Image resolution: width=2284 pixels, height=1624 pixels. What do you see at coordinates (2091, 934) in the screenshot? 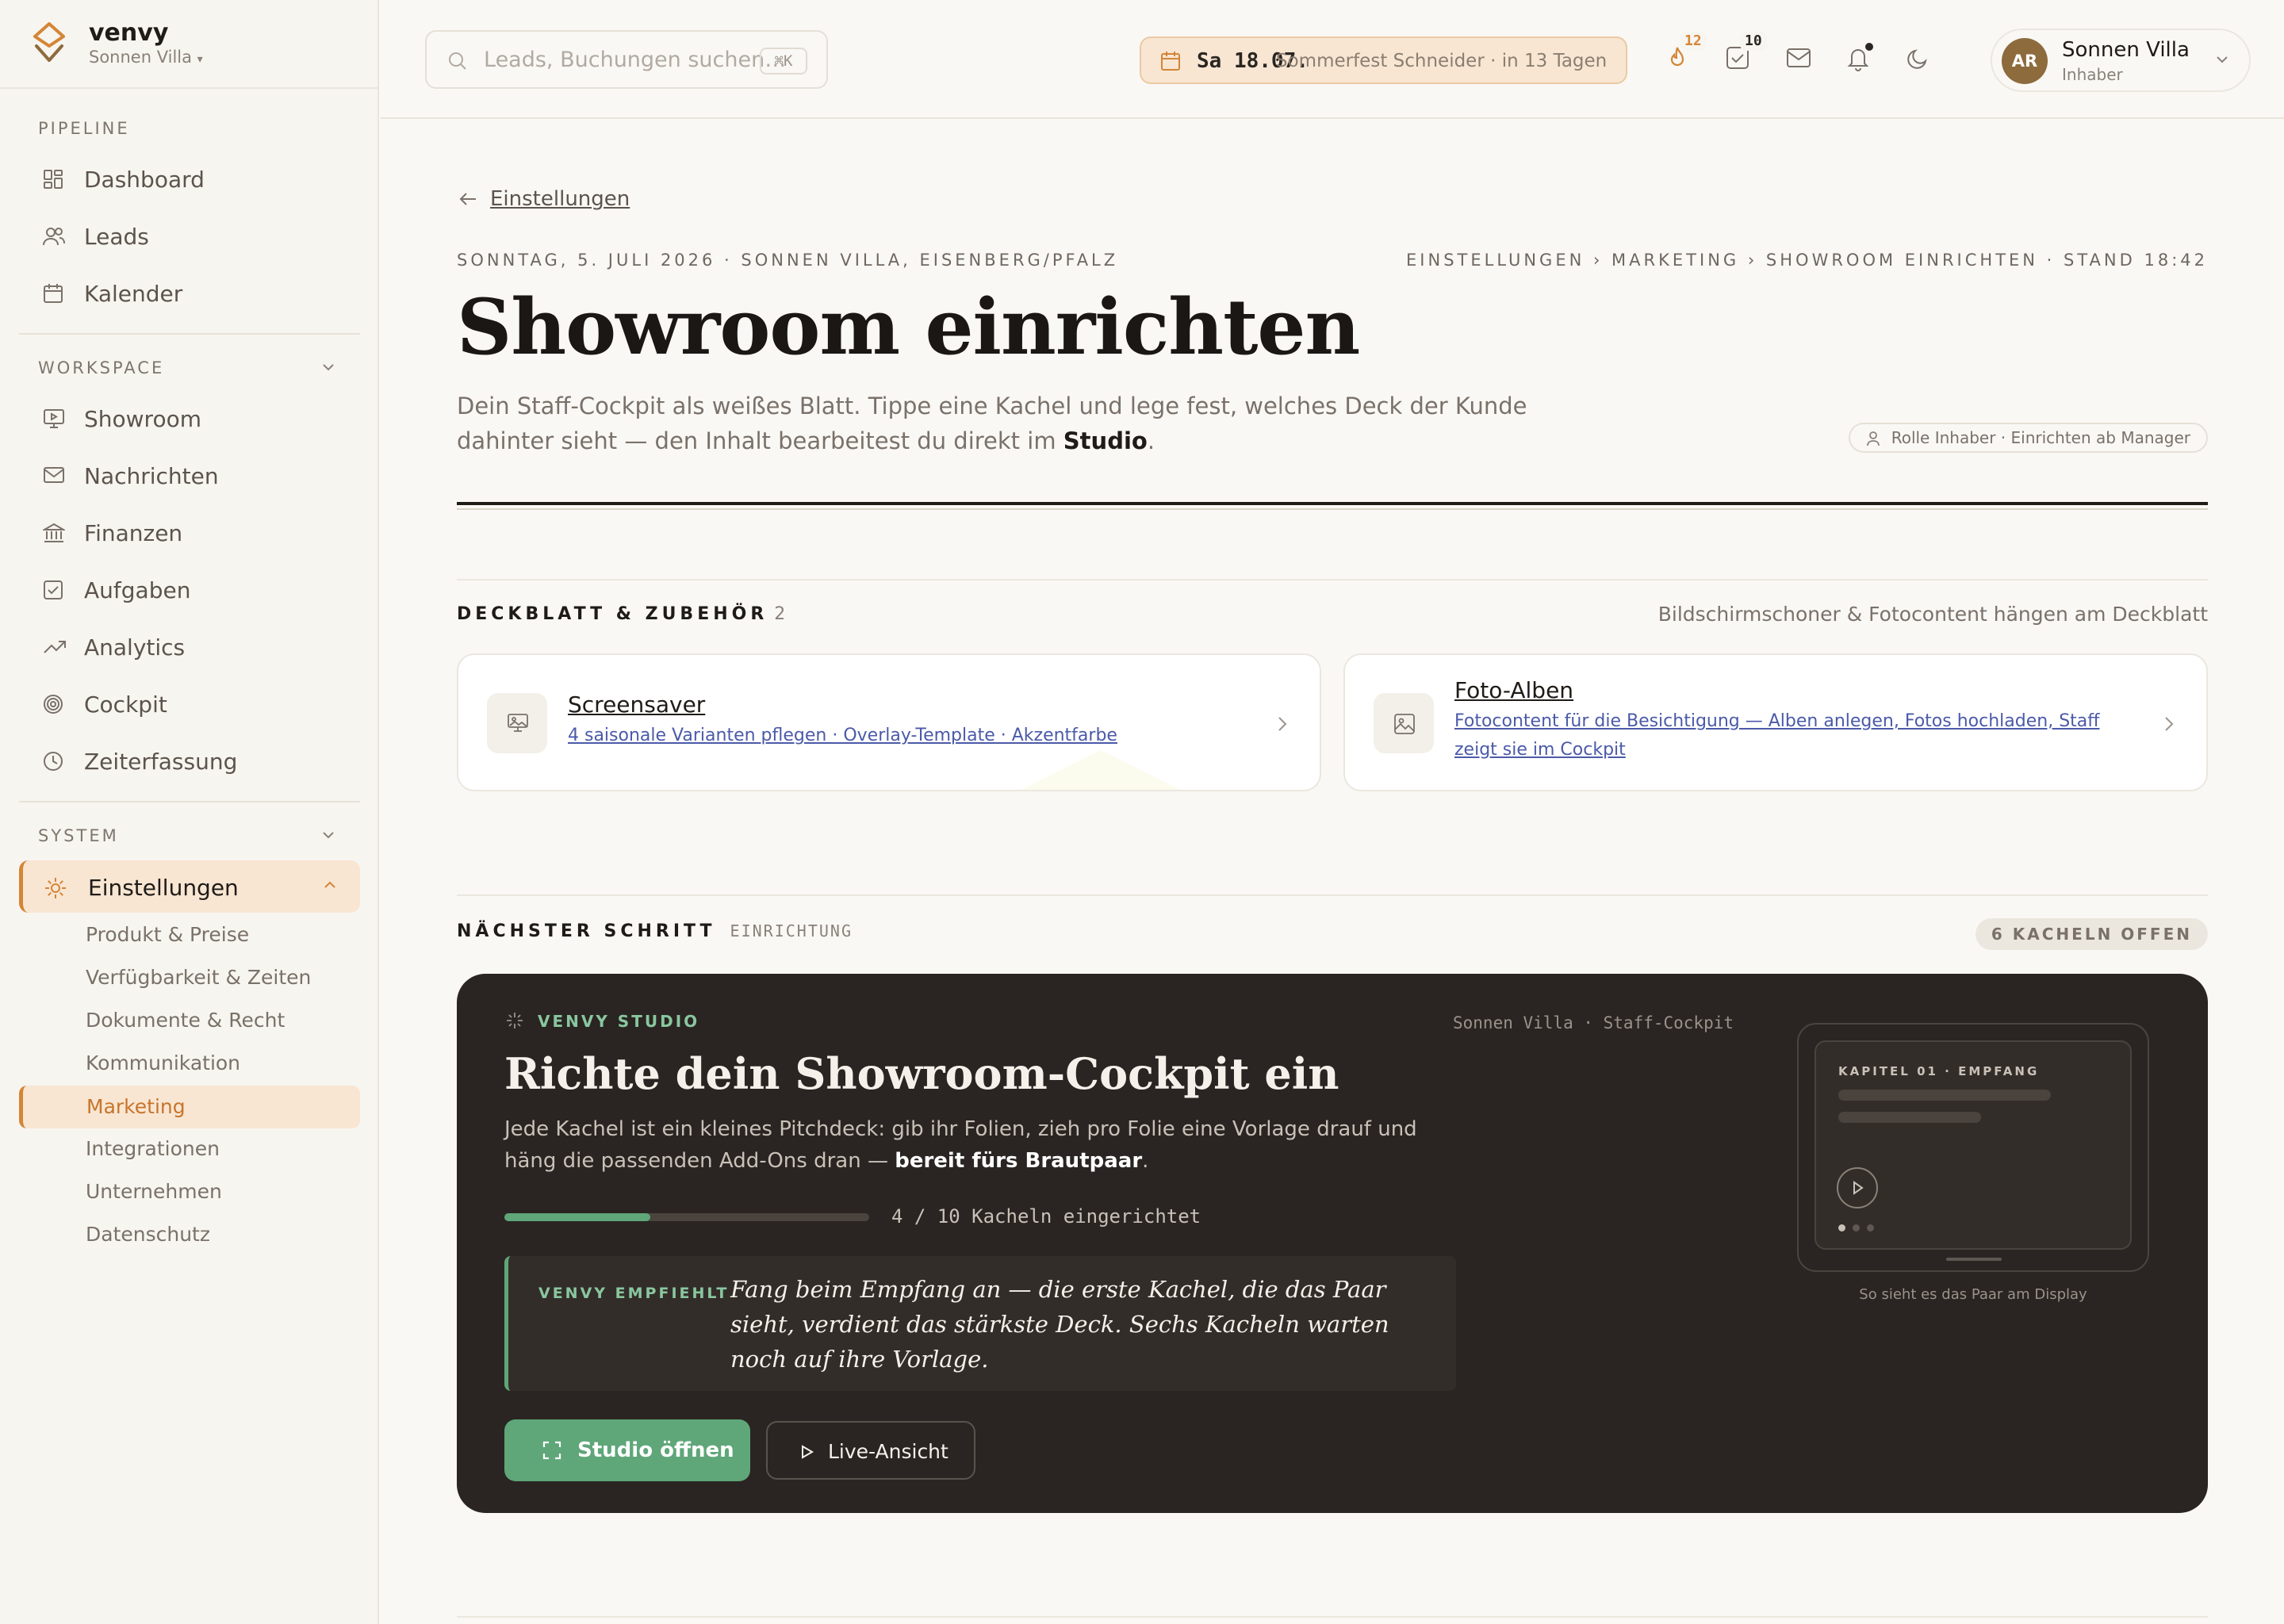
I see `open-tiles-badge: 6 KACHELN OFFEN` at bounding box center [2091, 934].